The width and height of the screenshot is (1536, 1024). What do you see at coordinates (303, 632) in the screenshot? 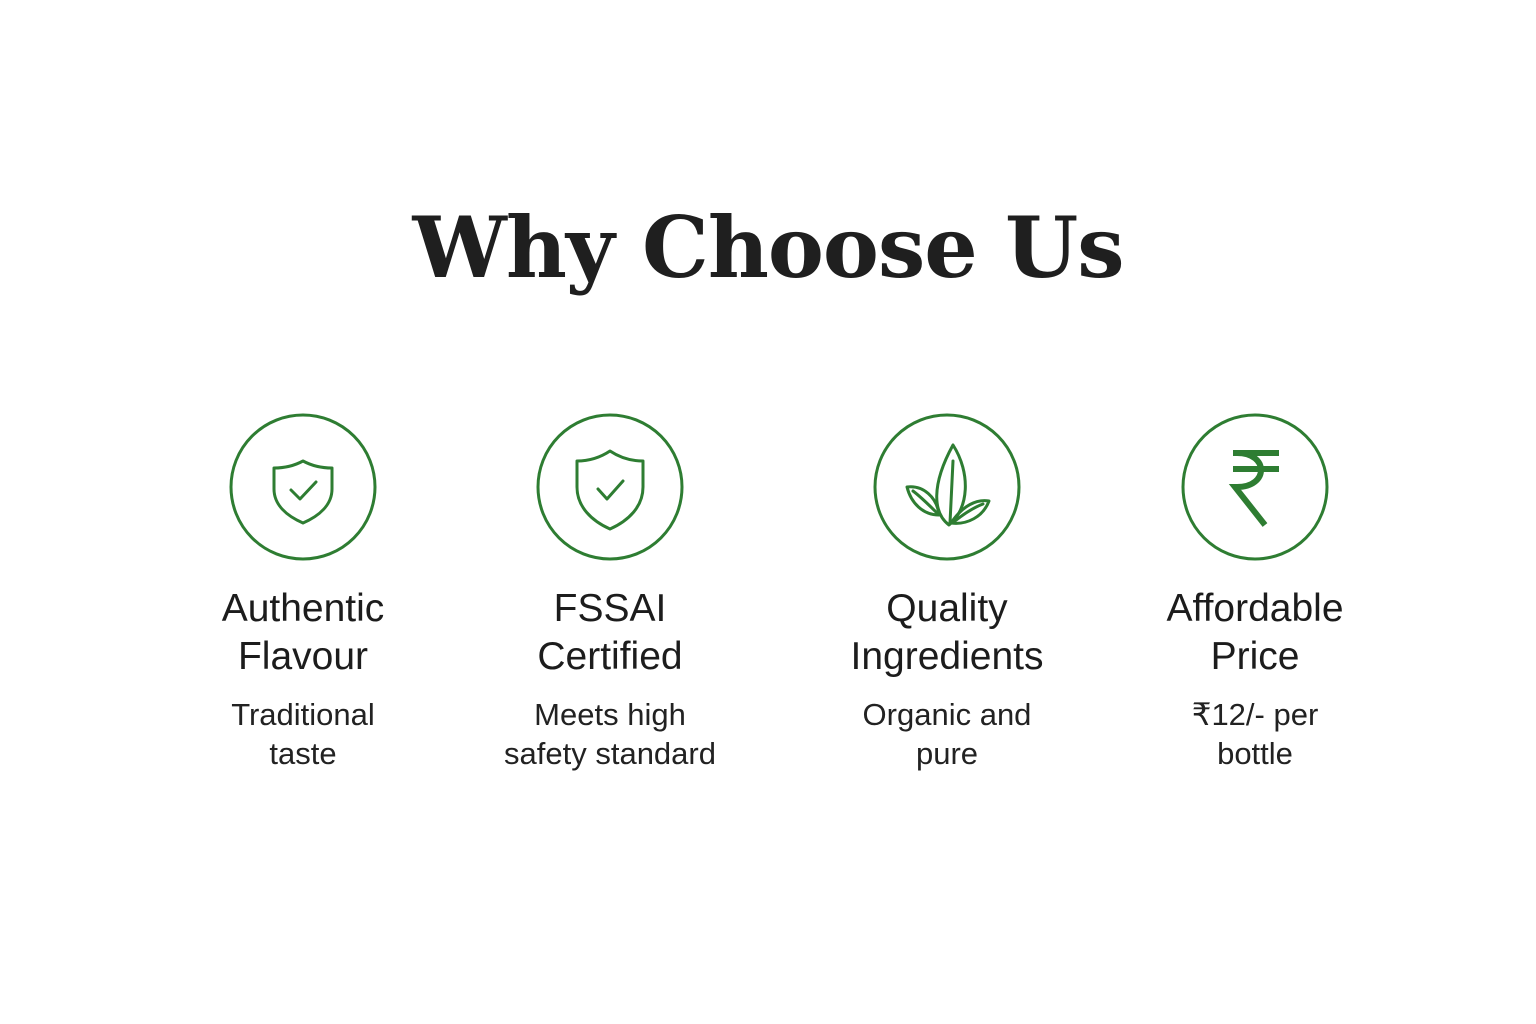
I see `feature-title: Authentic Flavour` at bounding box center [303, 632].